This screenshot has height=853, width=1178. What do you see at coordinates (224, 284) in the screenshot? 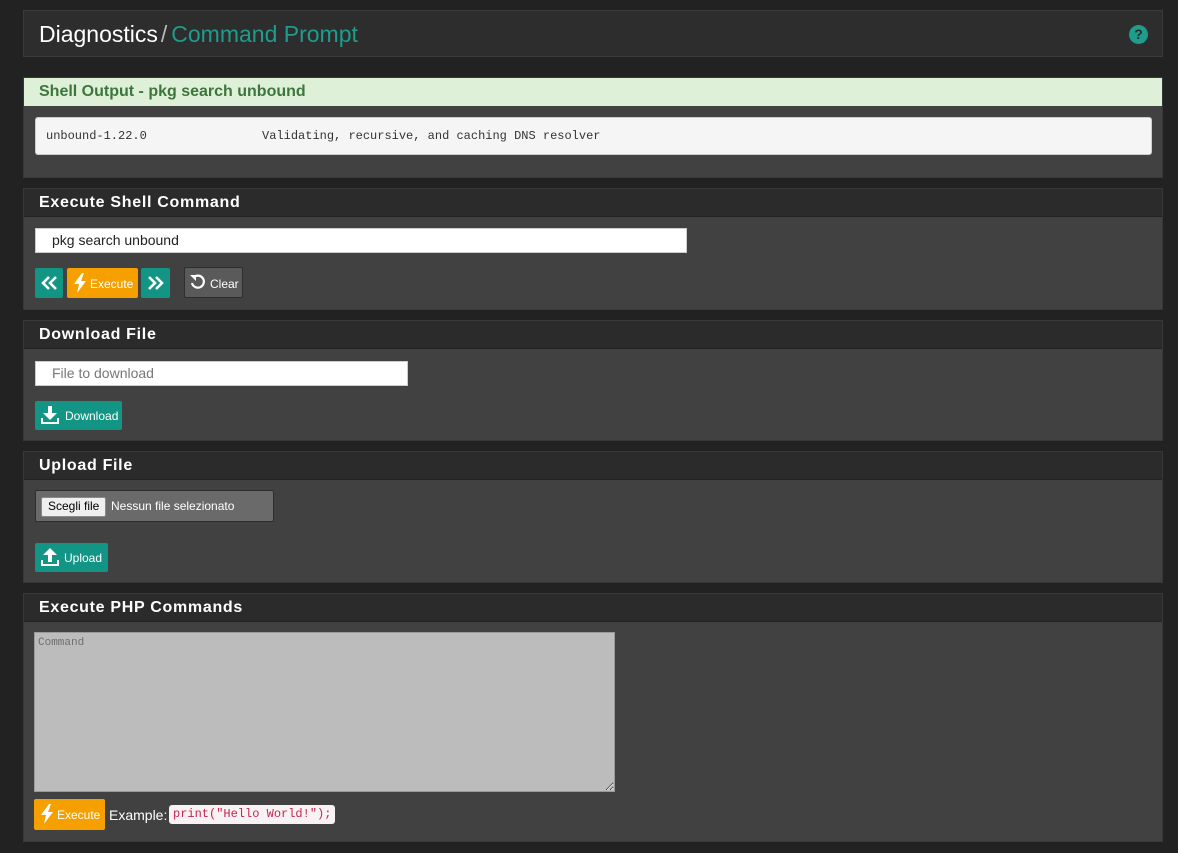
I see `clear-label: Clear` at bounding box center [224, 284].